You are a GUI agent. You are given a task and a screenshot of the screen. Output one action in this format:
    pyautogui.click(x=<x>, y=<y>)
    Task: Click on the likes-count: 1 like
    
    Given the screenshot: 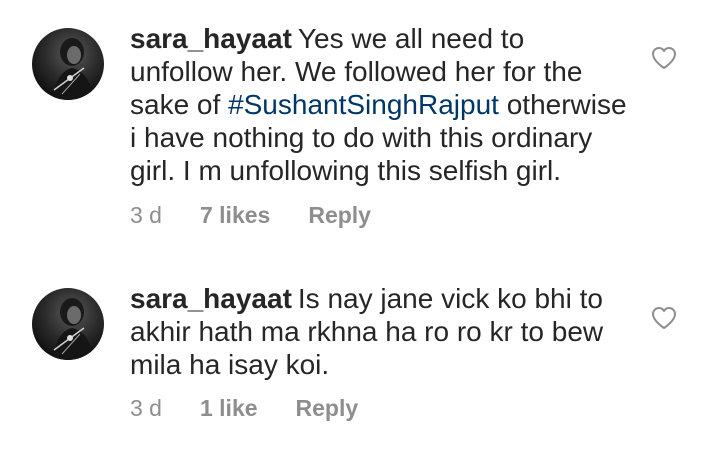 What is the action you would take?
    pyautogui.click(x=229, y=408)
    